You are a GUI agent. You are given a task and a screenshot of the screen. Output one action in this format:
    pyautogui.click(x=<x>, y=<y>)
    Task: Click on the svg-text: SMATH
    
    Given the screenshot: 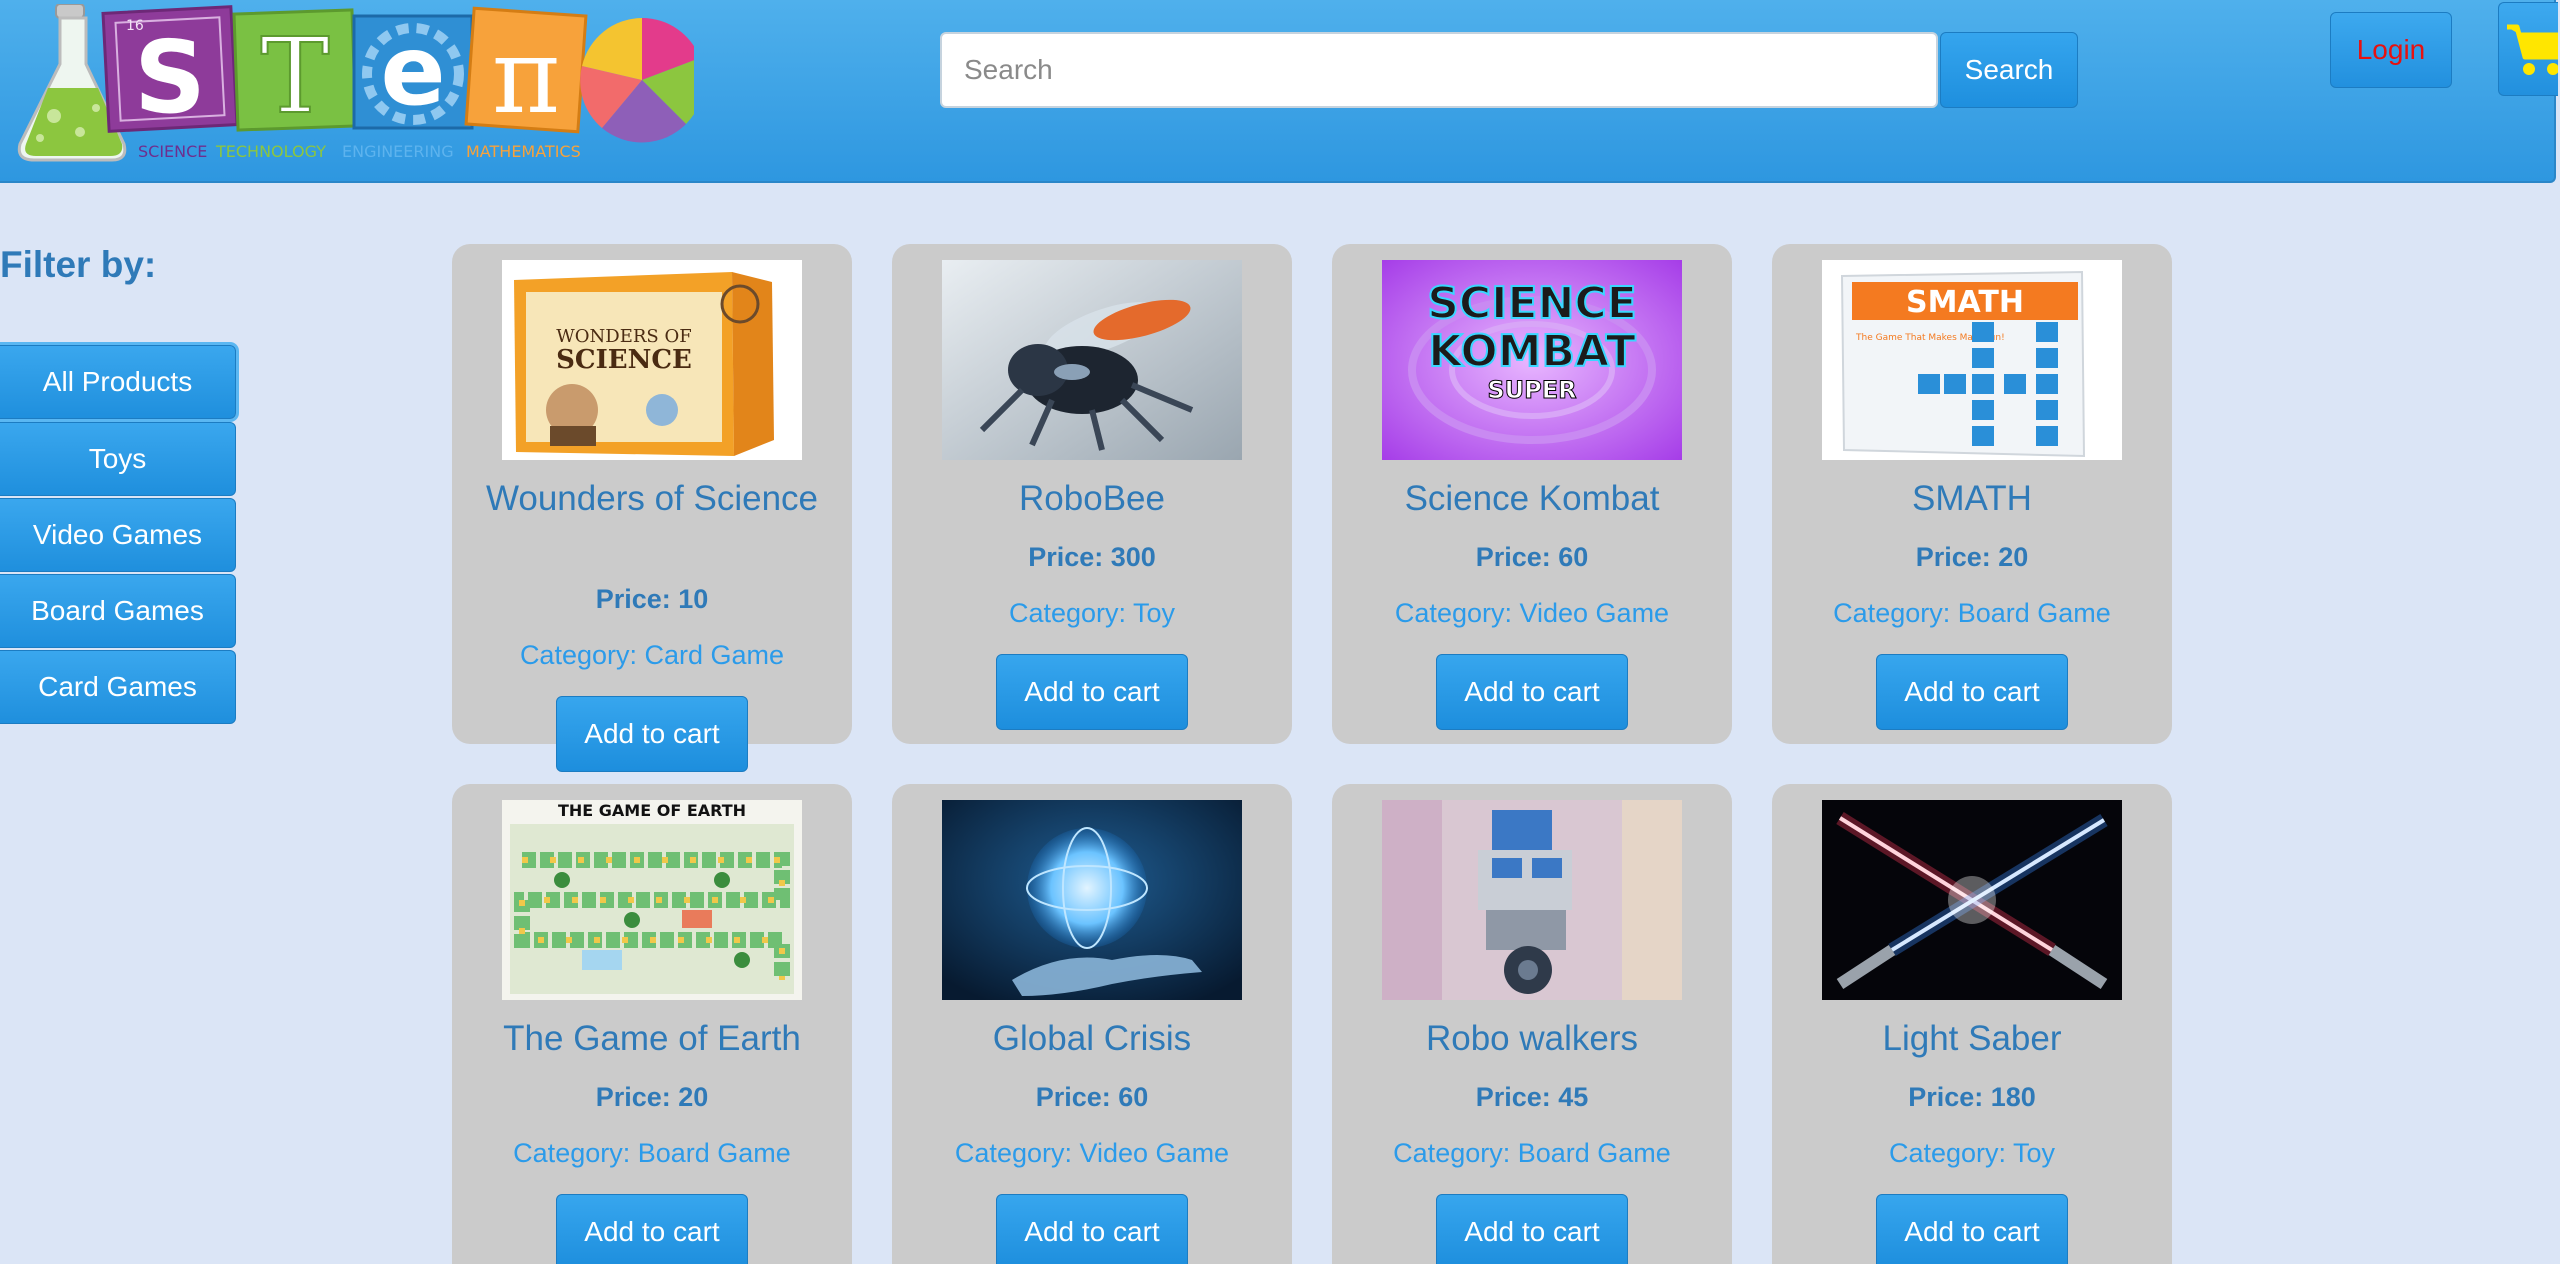 What is the action you would take?
    pyautogui.click(x=1965, y=302)
    